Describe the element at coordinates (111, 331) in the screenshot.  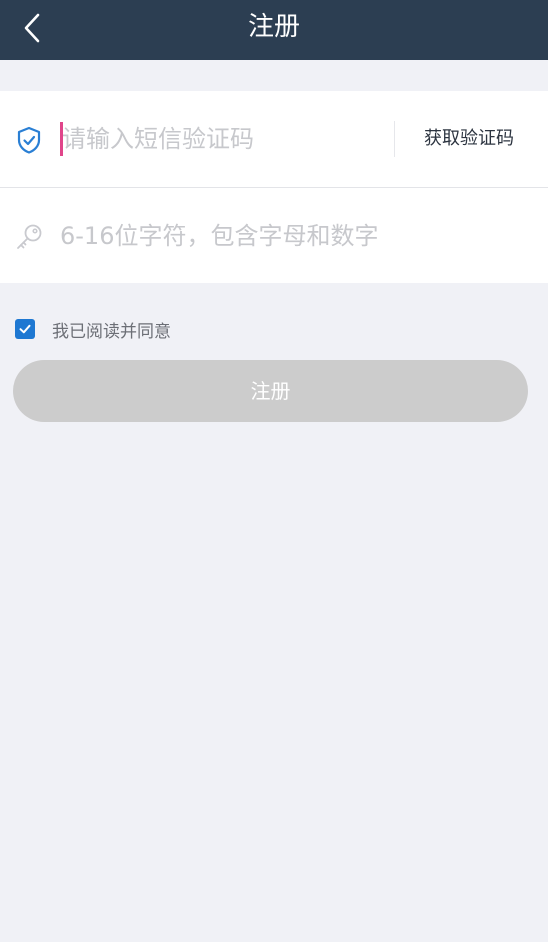
I see `agreement-label: 我已阅读并同意` at that location.